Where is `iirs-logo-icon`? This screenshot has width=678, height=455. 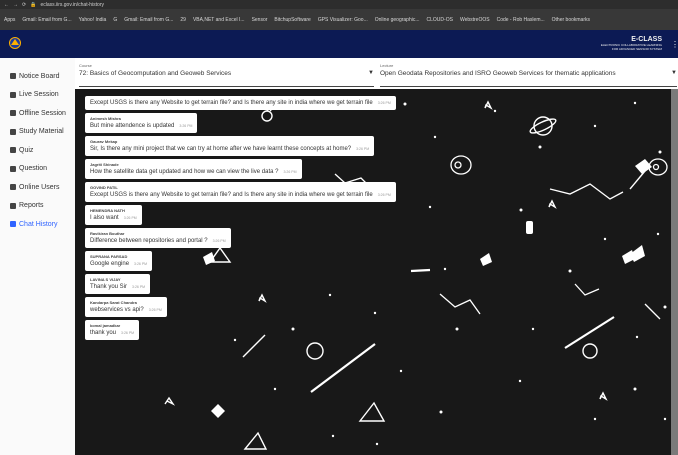 iirs-logo-icon is located at coordinates (15, 43).